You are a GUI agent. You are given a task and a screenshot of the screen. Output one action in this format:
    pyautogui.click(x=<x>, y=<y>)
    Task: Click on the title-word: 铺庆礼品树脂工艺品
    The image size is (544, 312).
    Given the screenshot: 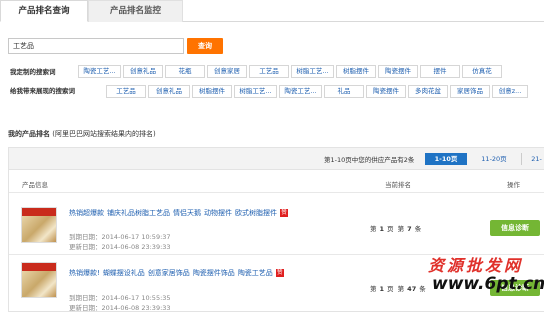 What is the action you would take?
    pyautogui.click(x=138, y=213)
    